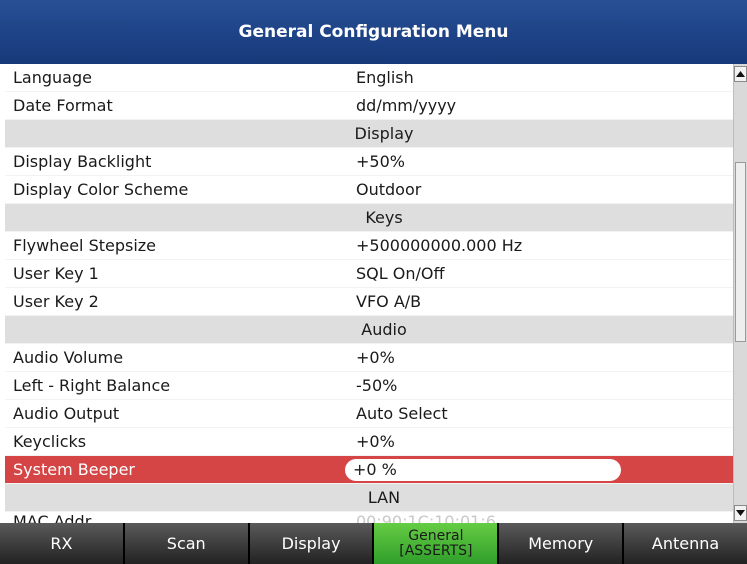  What do you see at coordinates (384, 133) in the screenshot?
I see `section-label: Display` at bounding box center [384, 133].